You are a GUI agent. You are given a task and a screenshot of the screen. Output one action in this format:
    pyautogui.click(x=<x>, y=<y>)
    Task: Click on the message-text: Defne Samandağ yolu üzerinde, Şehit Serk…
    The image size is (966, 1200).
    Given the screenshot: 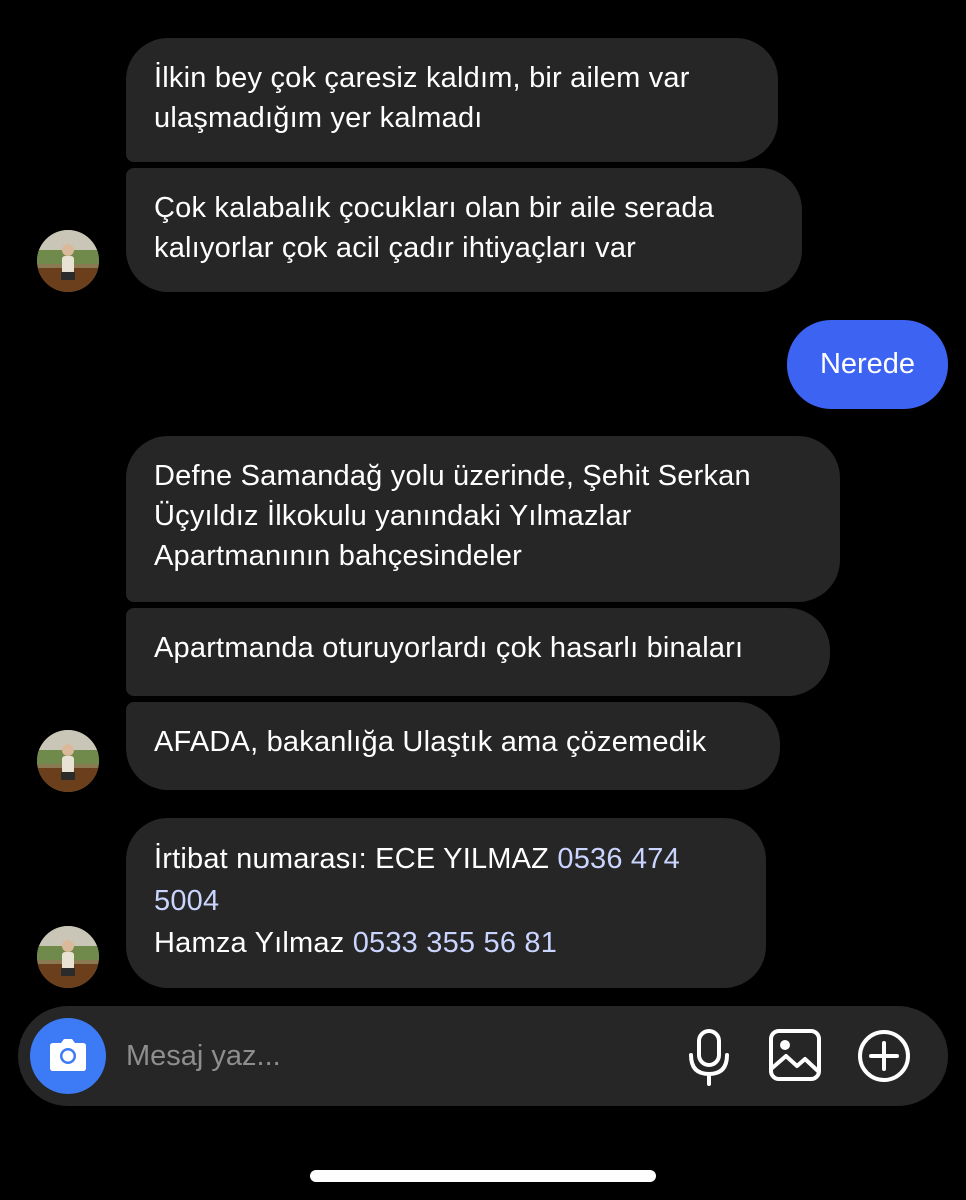 What is the action you would take?
    pyautogui.click(x=452, y=476)
    